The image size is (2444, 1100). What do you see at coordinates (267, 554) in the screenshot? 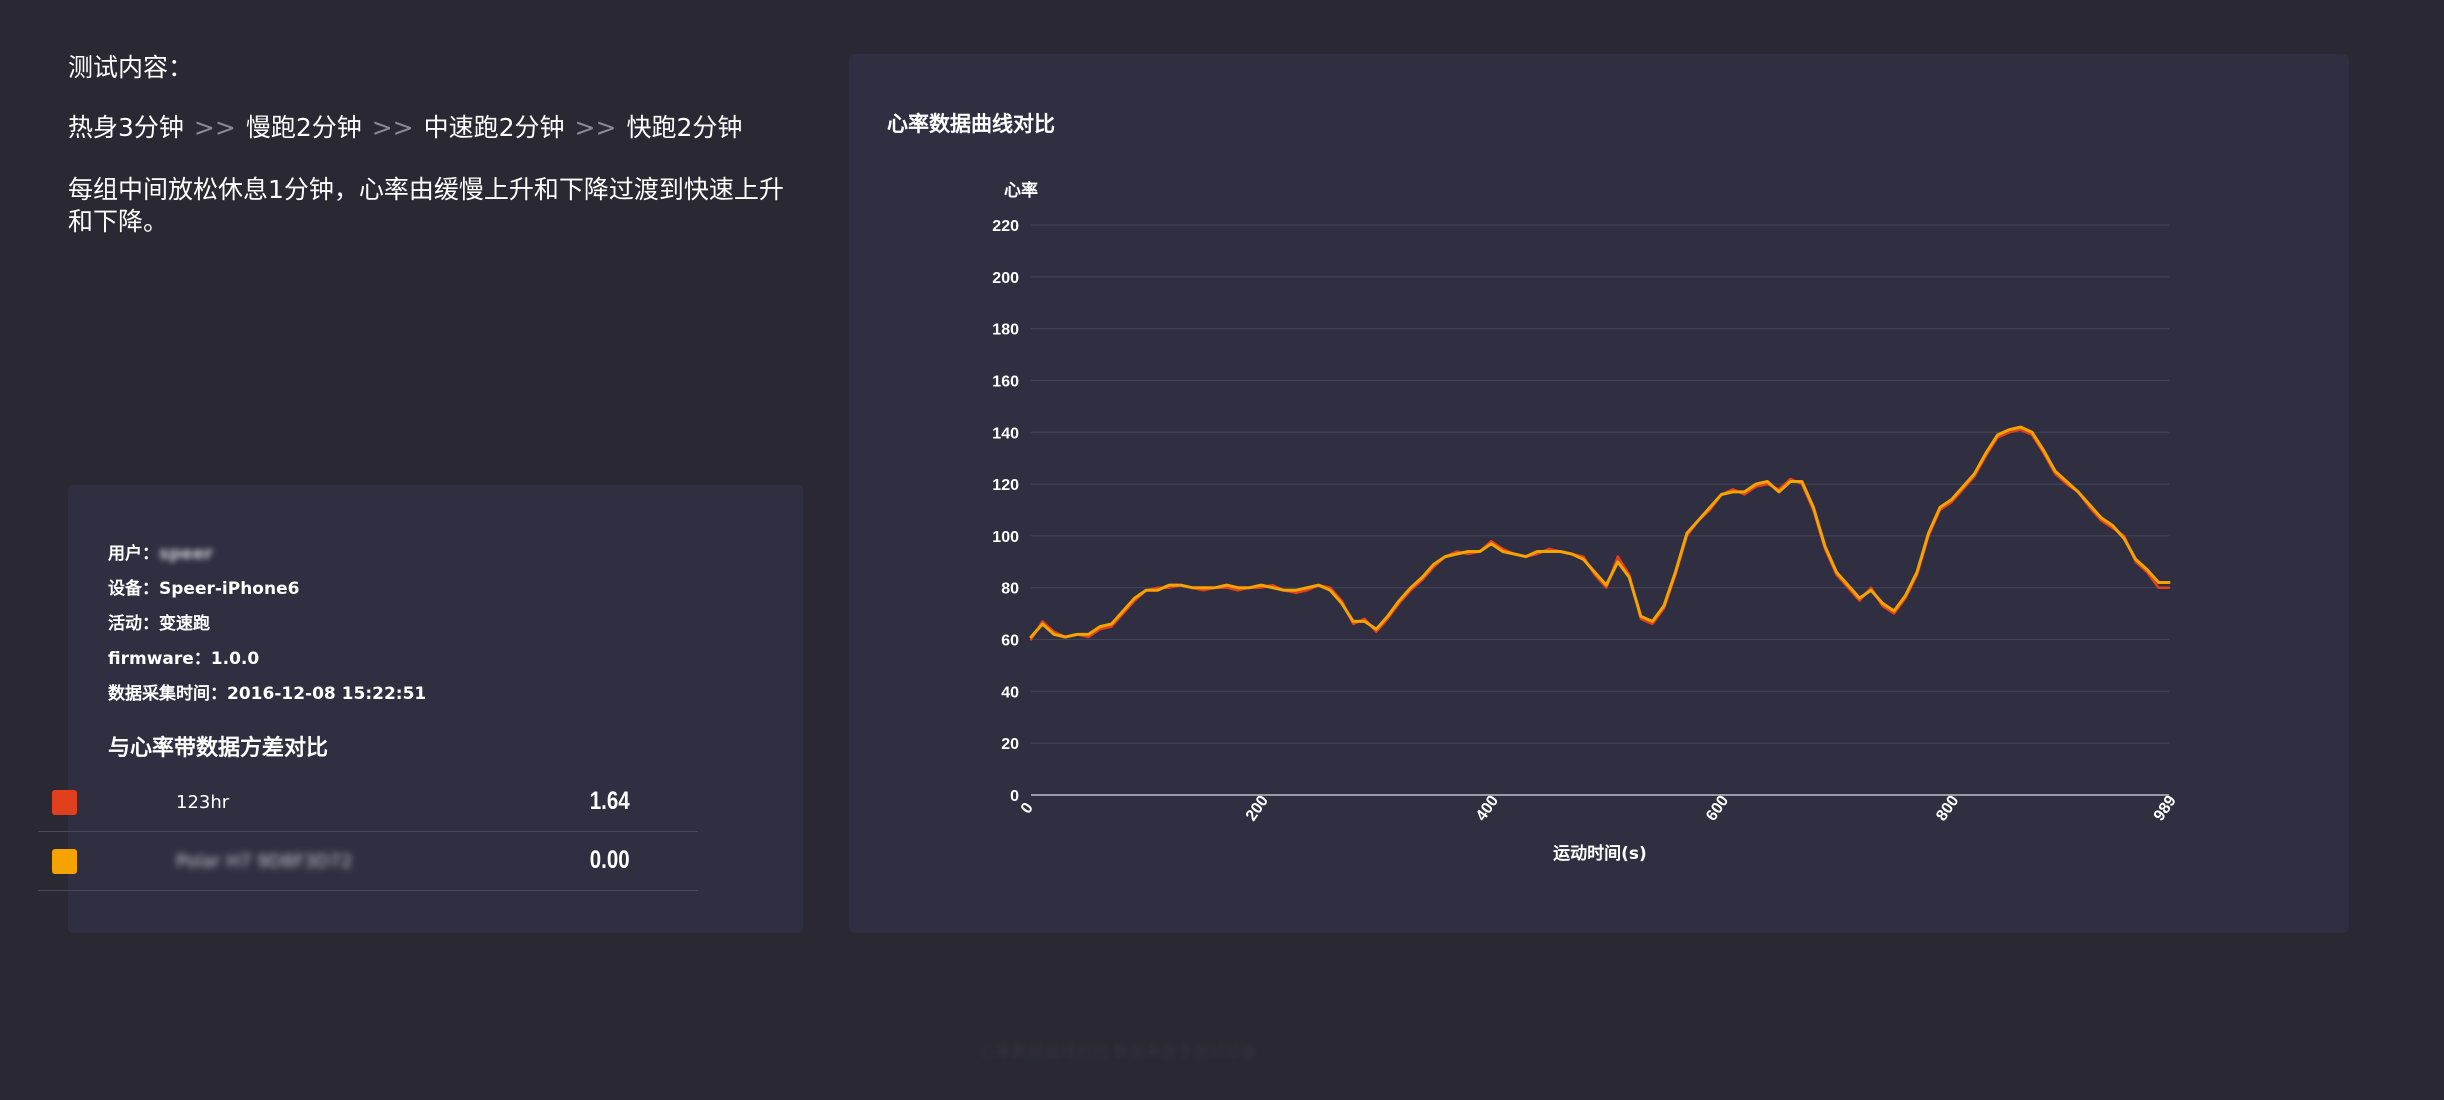
I see `info-user: 用户：speer` at bounding box center [267, 554].